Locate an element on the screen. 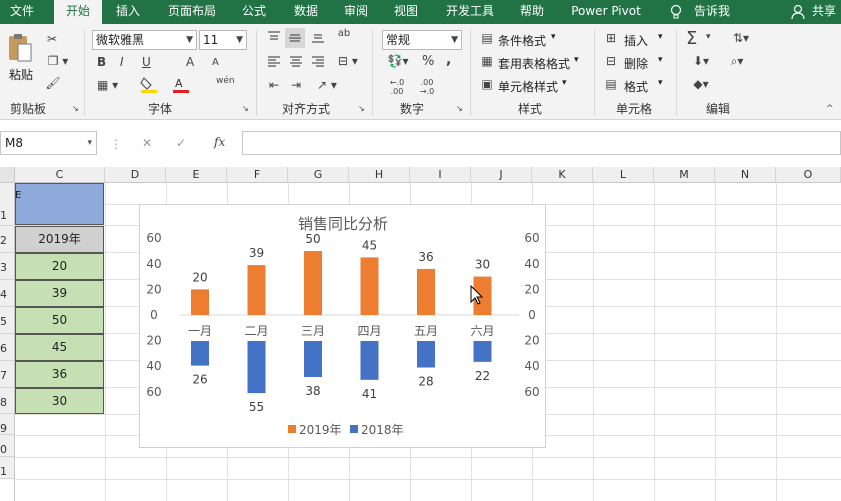 This screenshot has height=501, width=841. tab-view: 视图 is located at coordinates (406, 12).